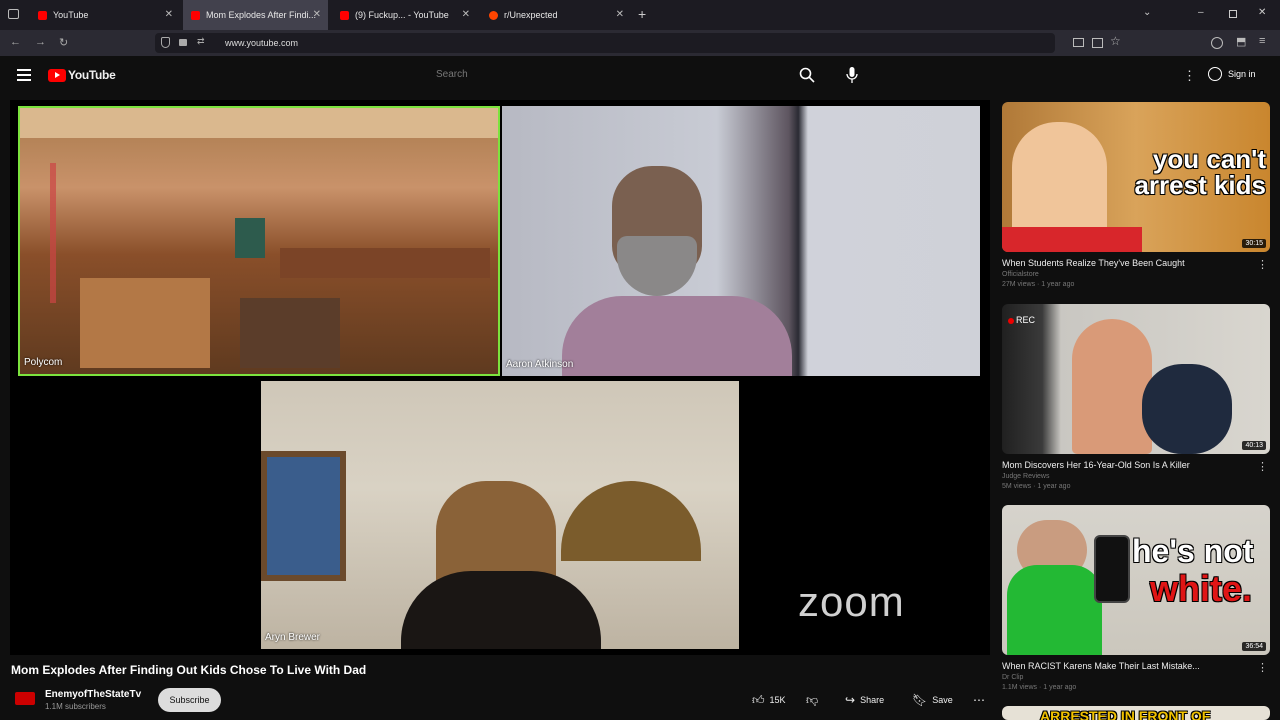 This screenshot has height=720, width=1280. Describe the element at coordinates (293, 637) in the screenshot. I see `participant-name: Aryn Brewer` at that location.